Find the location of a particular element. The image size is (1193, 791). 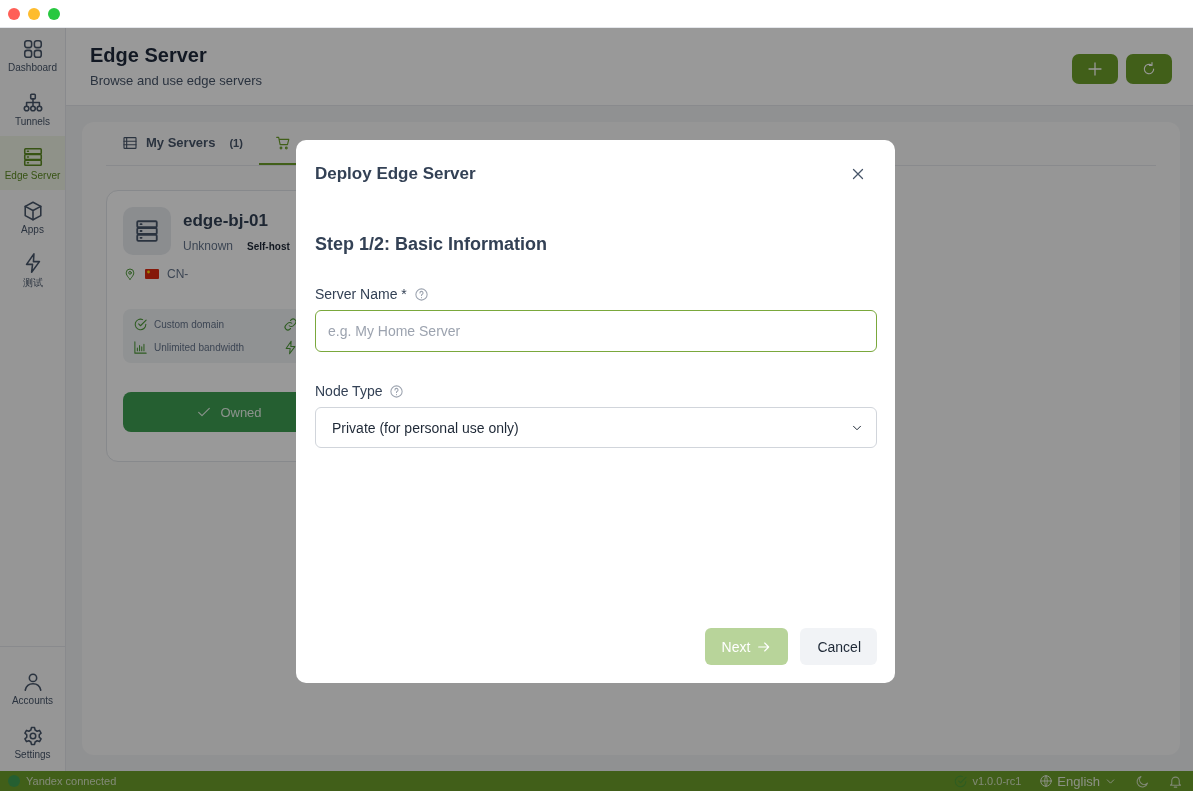

dialog-title: Deploy Edge Server is located at coordinates (395, 174).